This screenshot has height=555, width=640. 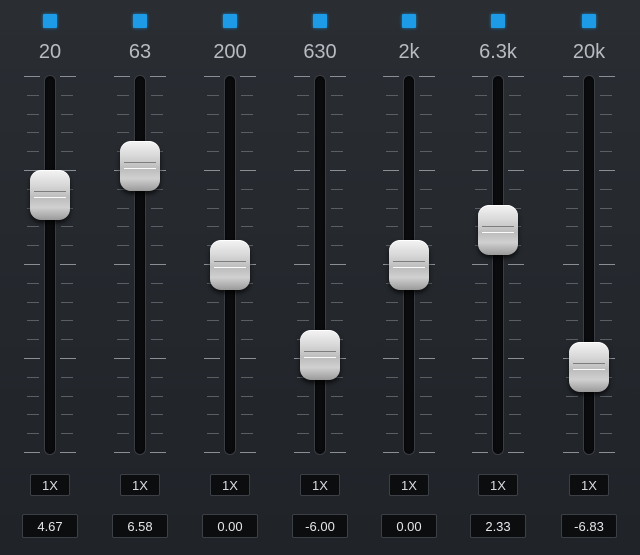 I want to click on eq-band-6.3k: 6.3k 1X 2.33, so click(x=498, y=277).